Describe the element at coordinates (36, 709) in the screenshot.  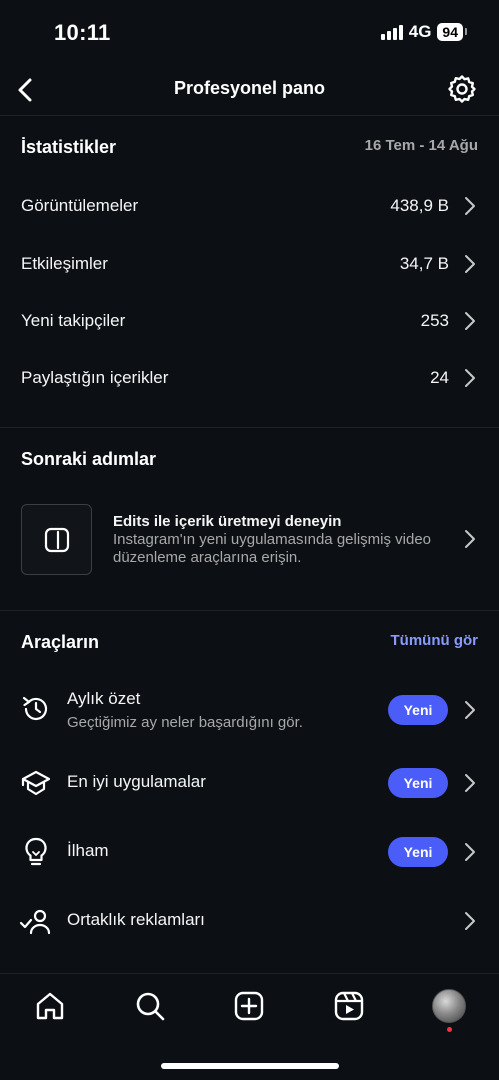
I see `history-icon` at that location.